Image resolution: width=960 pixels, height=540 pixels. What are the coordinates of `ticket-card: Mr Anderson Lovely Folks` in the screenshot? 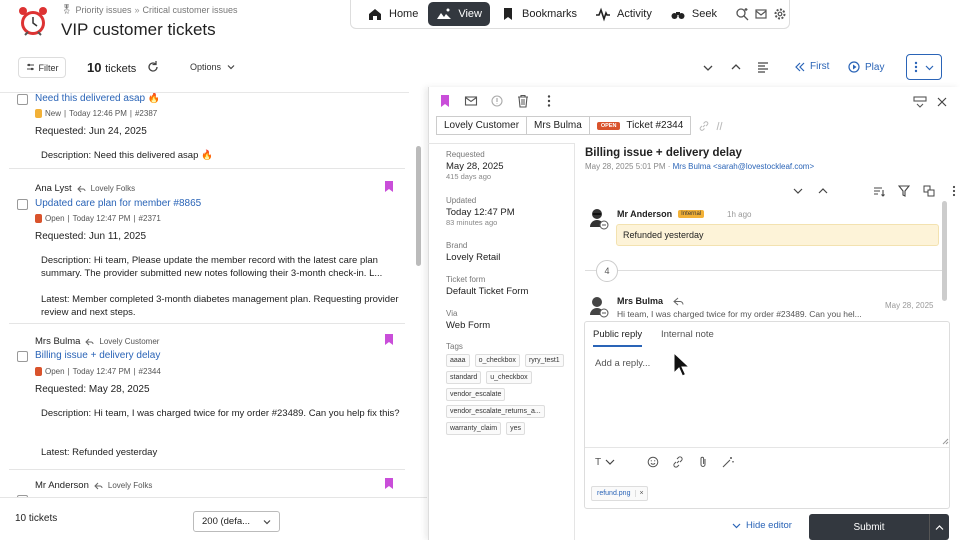 It's located at (207, 486).